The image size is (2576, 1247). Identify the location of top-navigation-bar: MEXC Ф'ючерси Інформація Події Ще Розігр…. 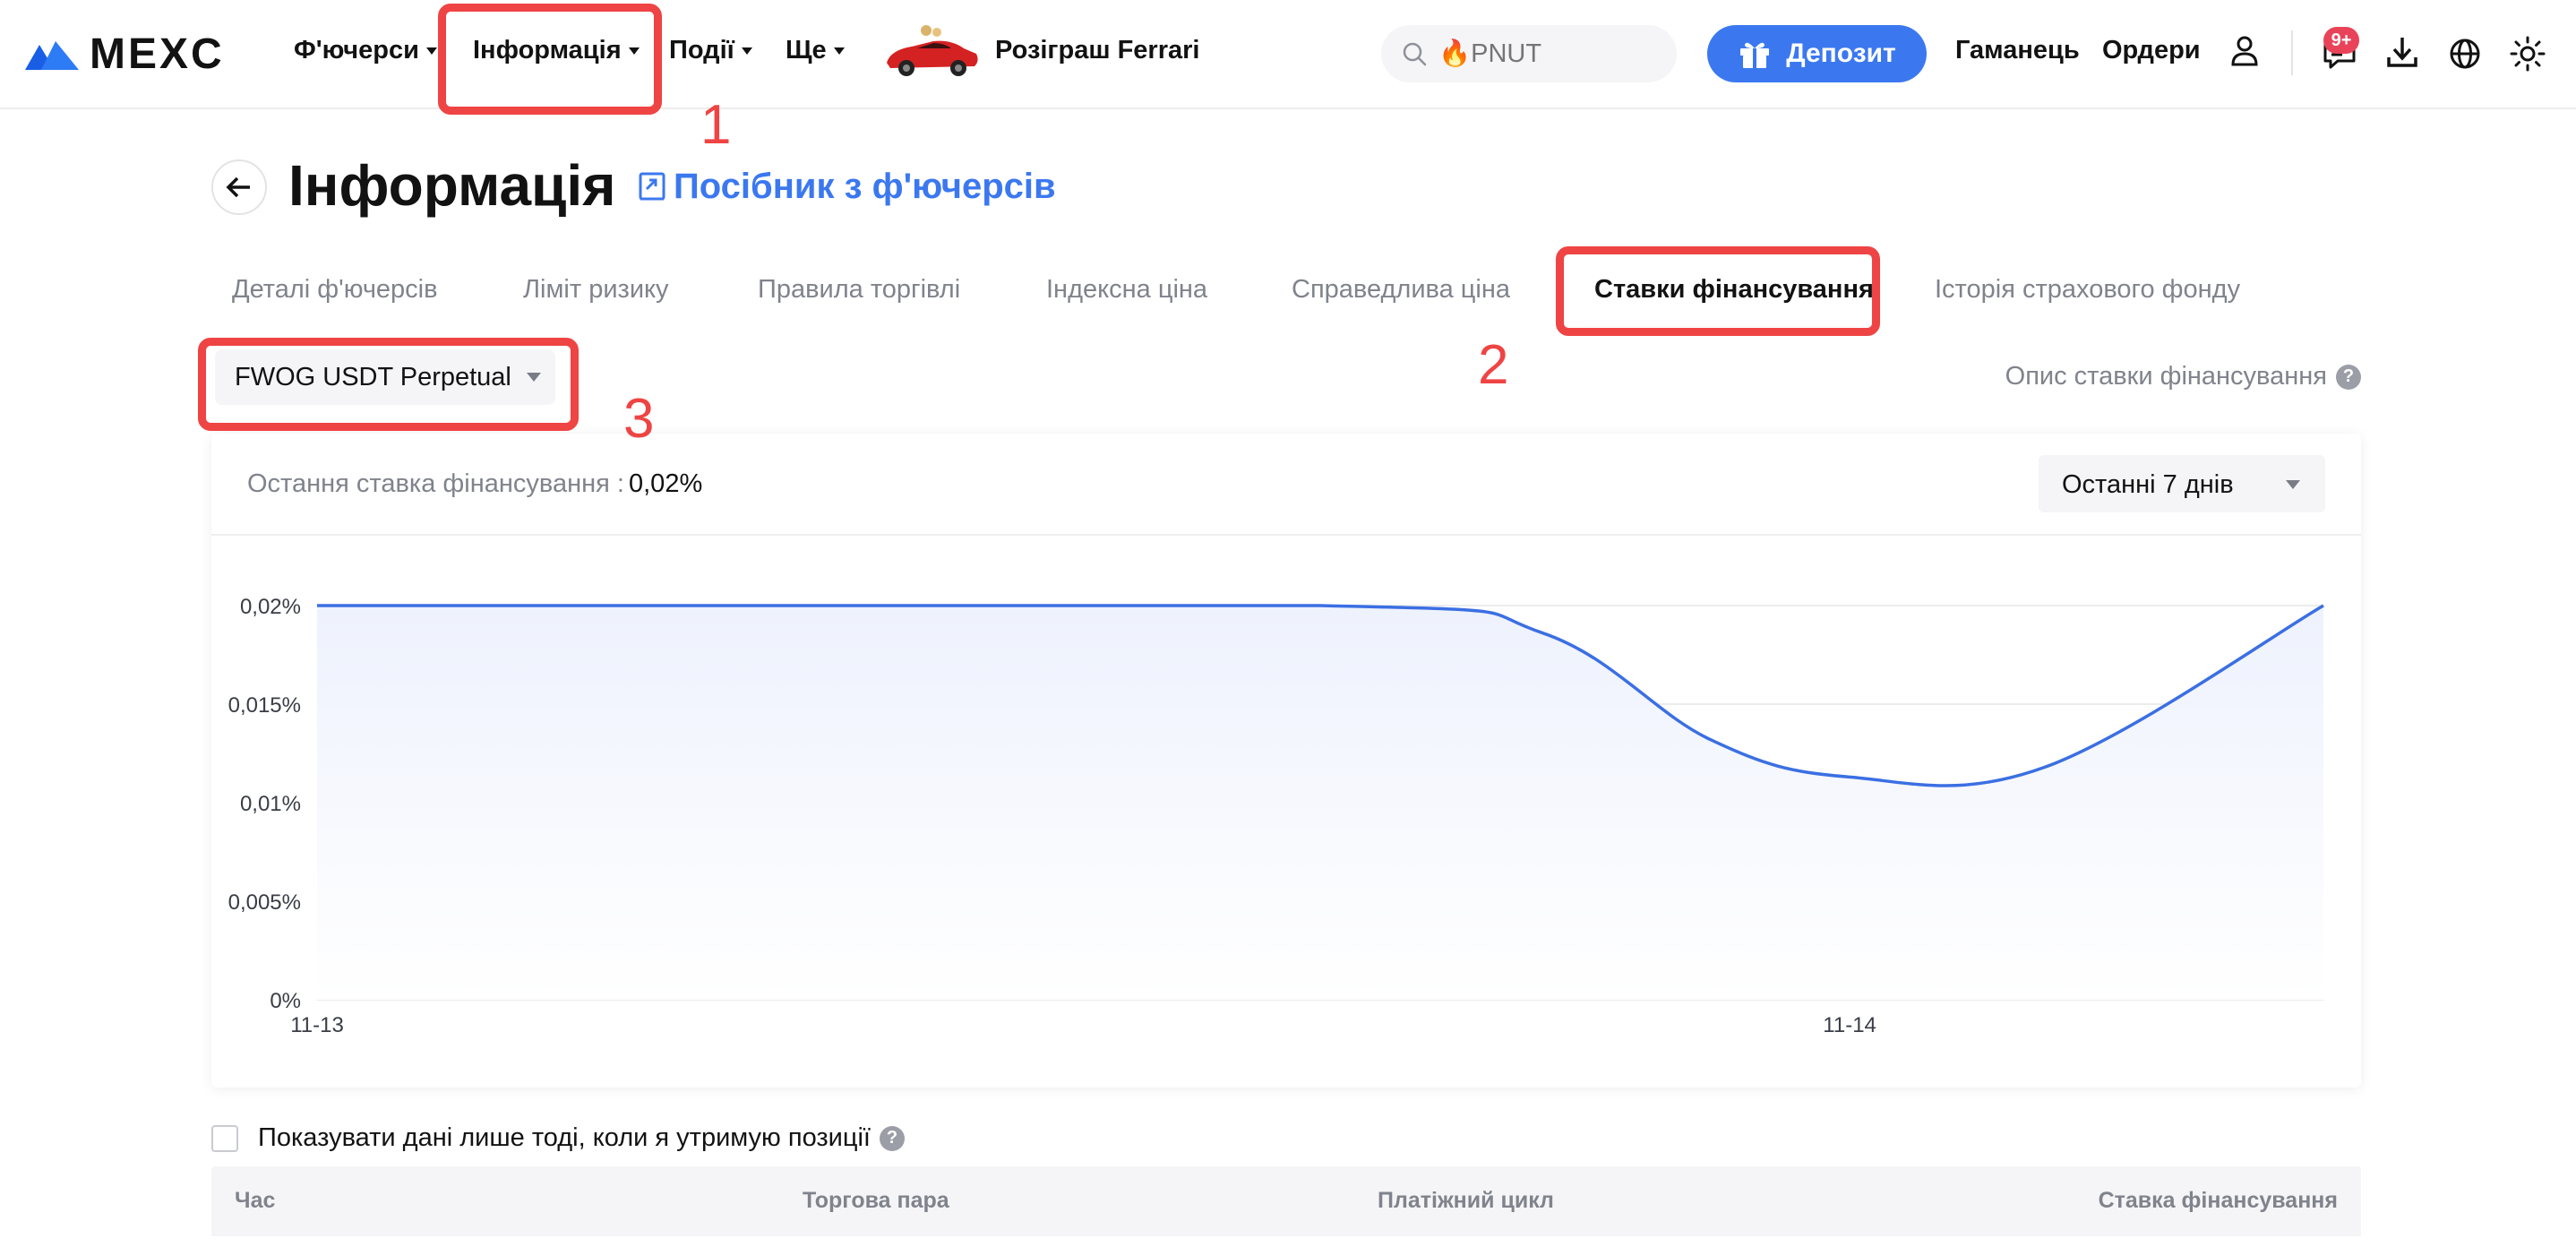
(1288, 55).